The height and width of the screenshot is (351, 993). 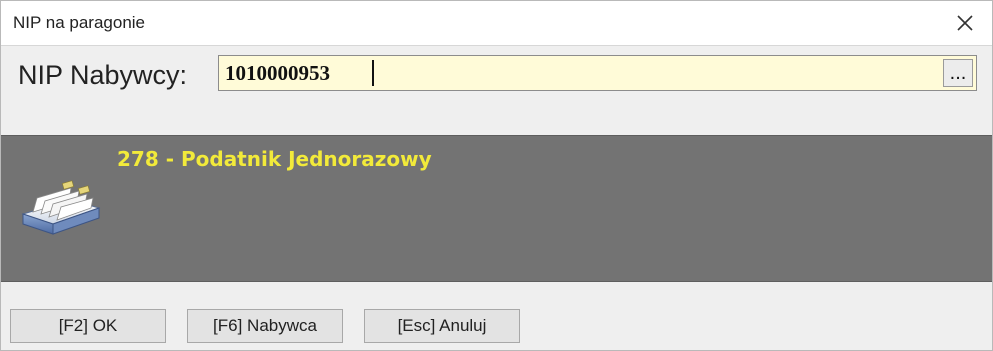 What do you see at coordinates (88, 326) in the screenshot?
I see `ok-button: [F2] OK` at bounding box center [88, 326].